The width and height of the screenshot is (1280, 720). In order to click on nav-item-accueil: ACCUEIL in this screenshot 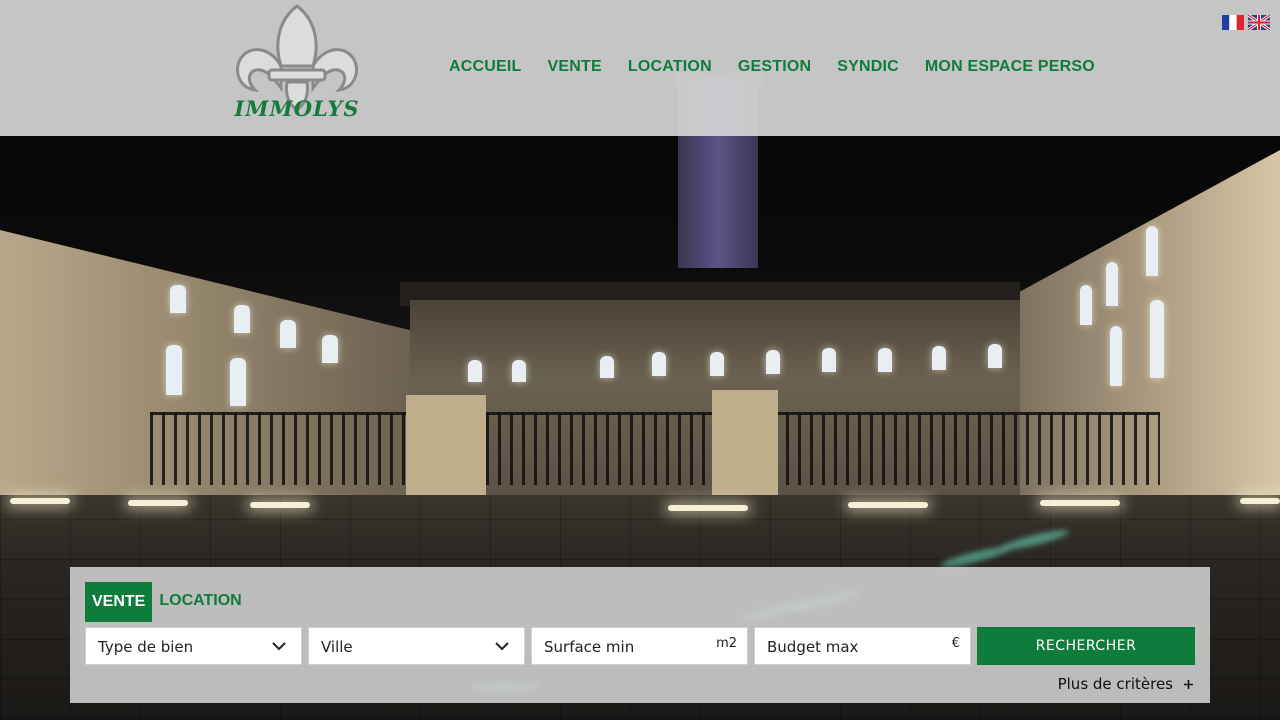, I will do `click(485, 67)`.